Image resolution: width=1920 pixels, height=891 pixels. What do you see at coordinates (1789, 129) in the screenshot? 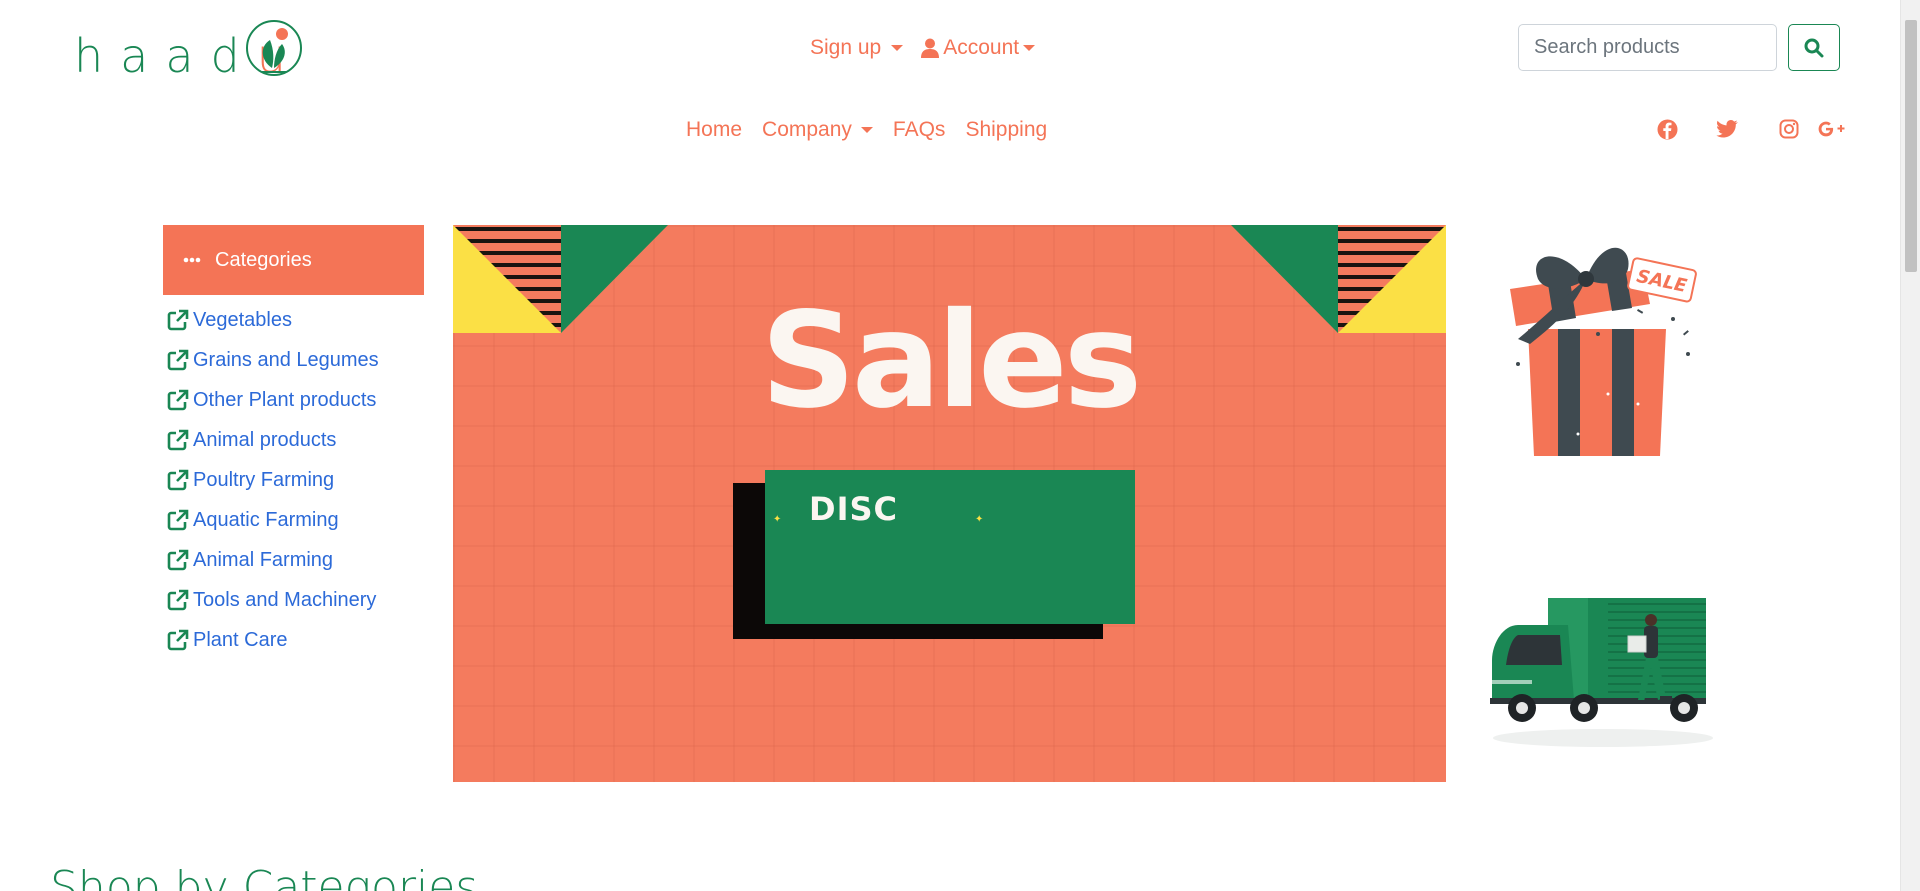
I see `instagram-icon` at bounding box center [1789, 129].